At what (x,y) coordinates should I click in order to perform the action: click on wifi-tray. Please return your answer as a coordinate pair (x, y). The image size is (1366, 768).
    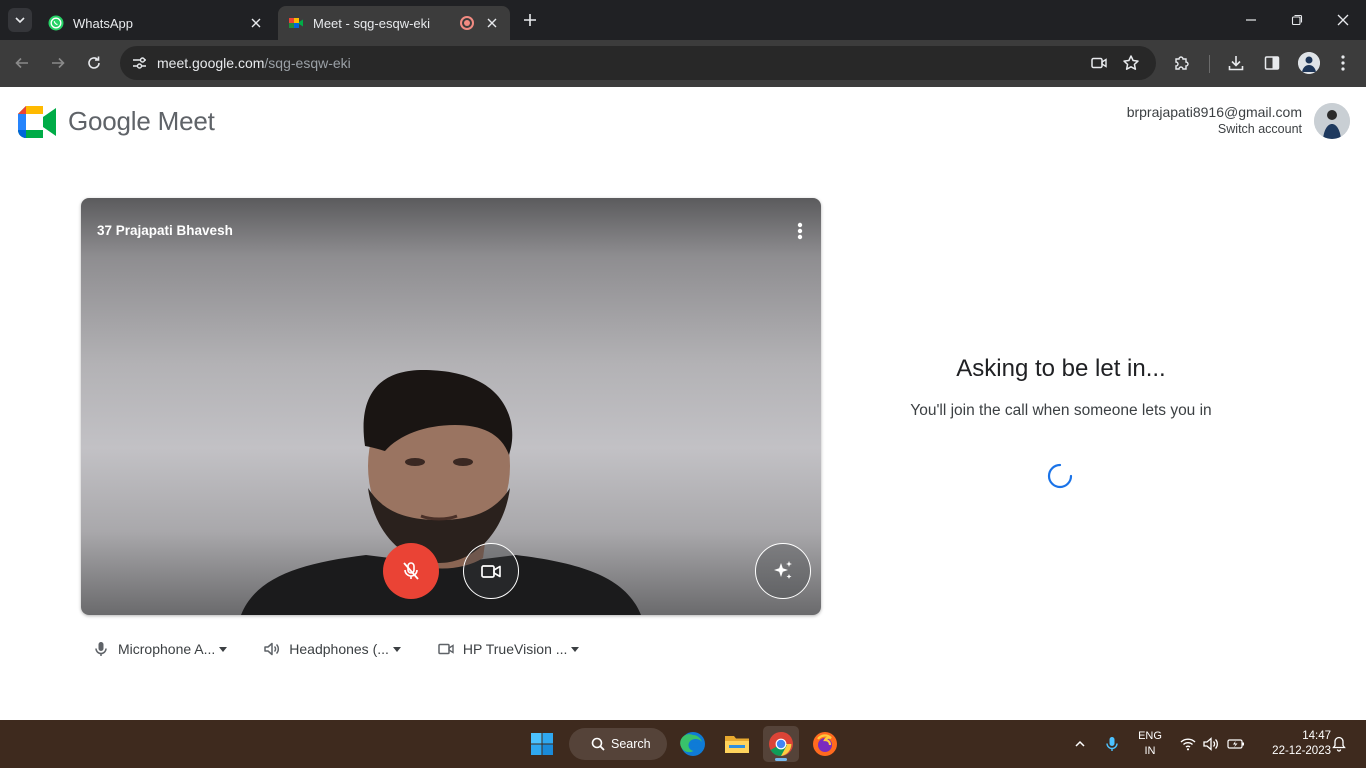
    Looking at the image, I should click on (1188, 744).